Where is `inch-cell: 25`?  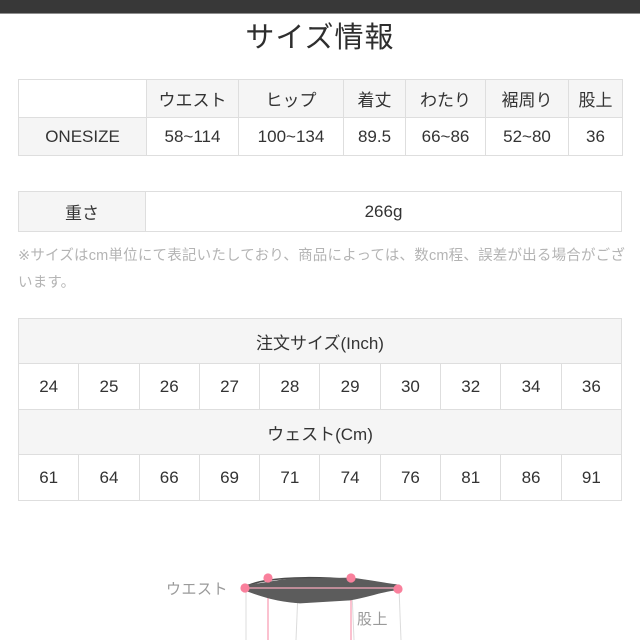
inch-cell: 25 is located at coordinates (109, 386).